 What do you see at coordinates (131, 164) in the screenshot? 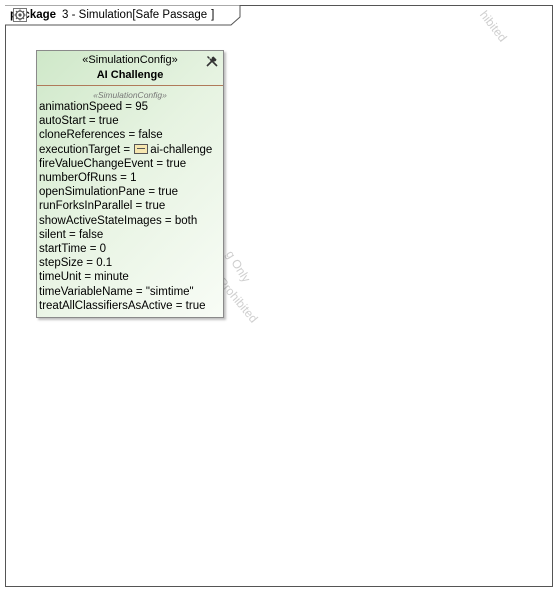
I see `slot-item: fireValueChangeEvent = true` at bounding box center [131, 164].